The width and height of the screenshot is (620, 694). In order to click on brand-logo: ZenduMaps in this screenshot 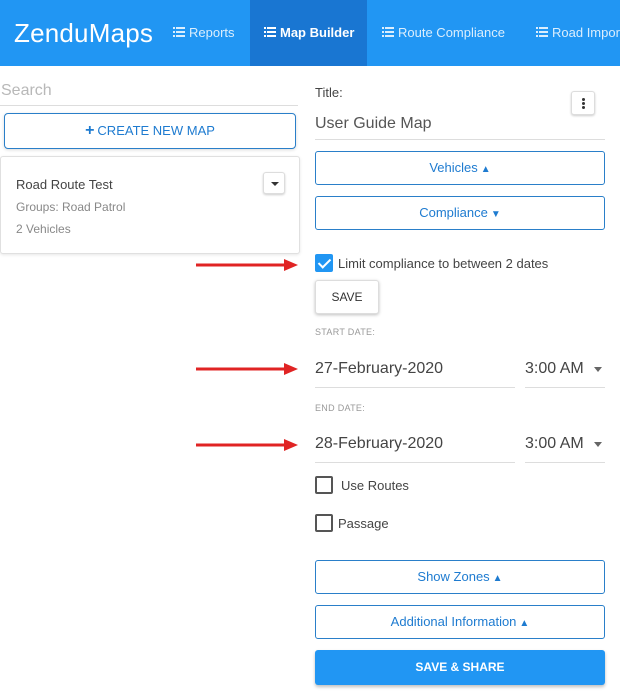, I will do `click(83, 33)`.